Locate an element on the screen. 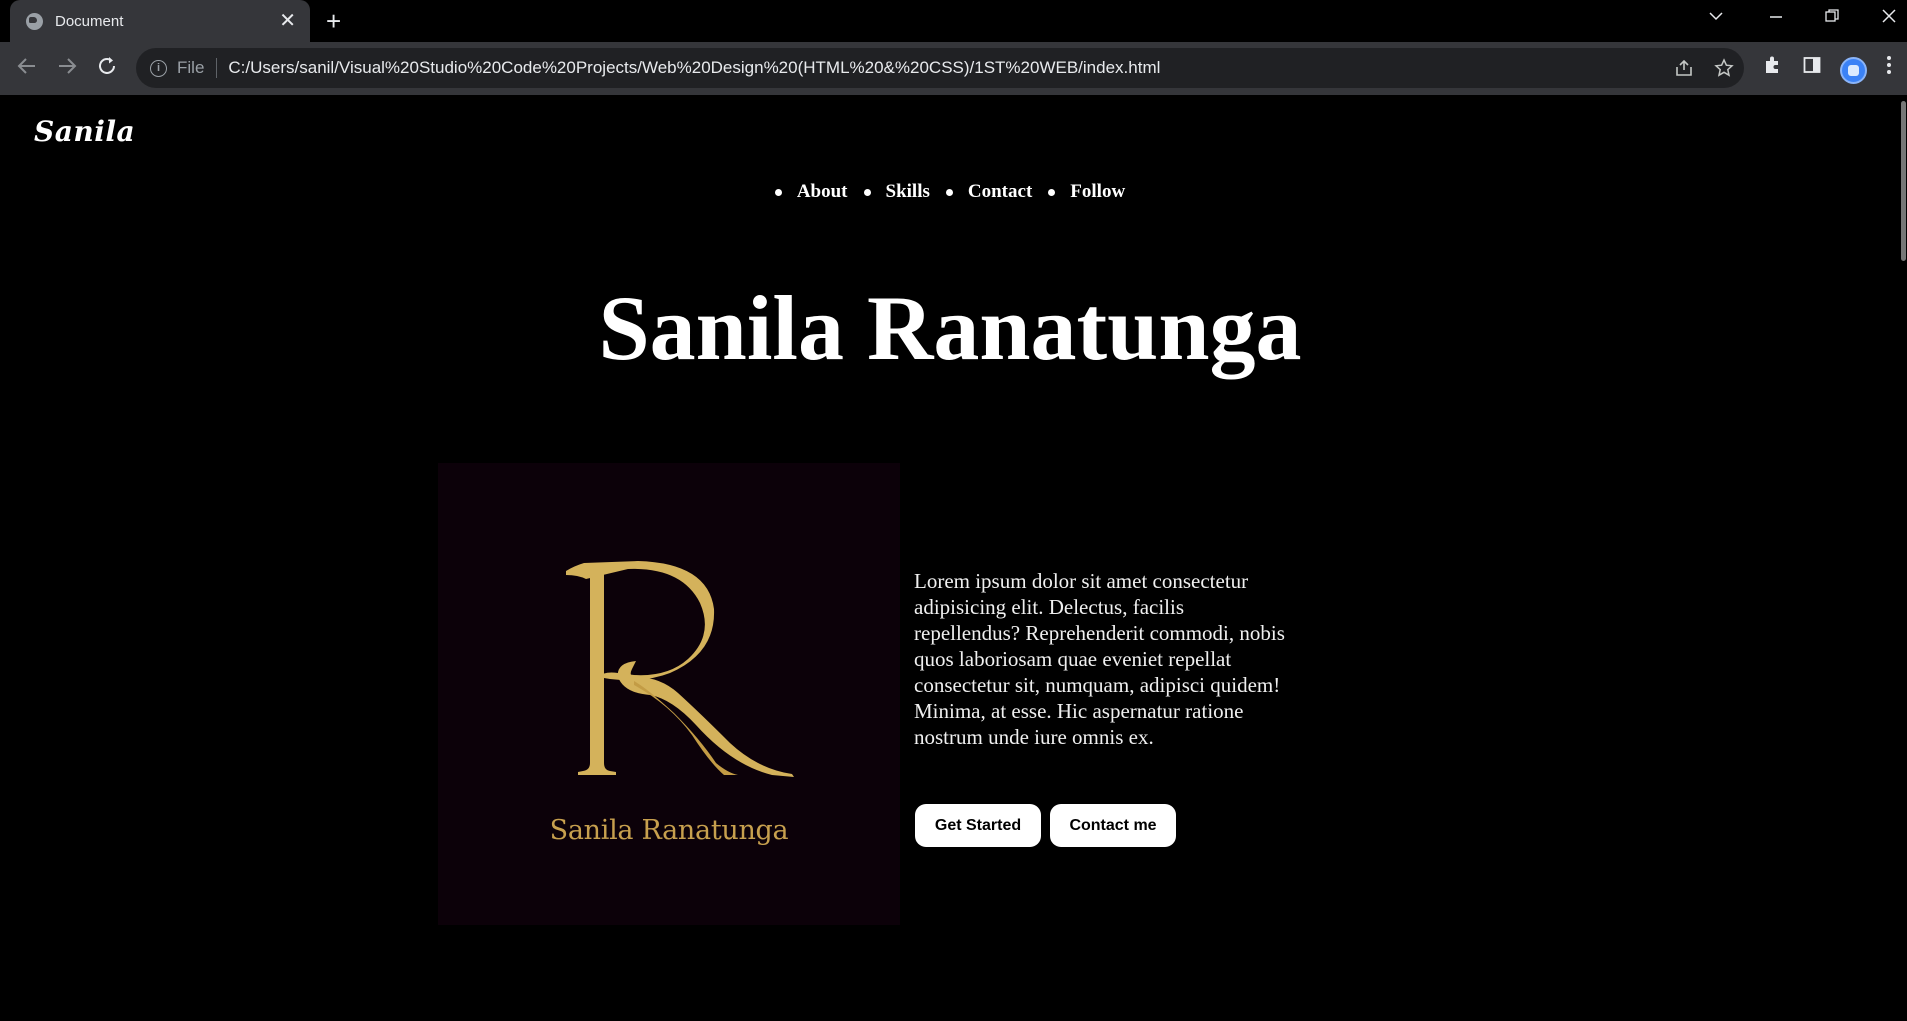 This screenshot has height=1021, width=1907. tab-strip: Document ✕ + is located at coordinates (953, 21).